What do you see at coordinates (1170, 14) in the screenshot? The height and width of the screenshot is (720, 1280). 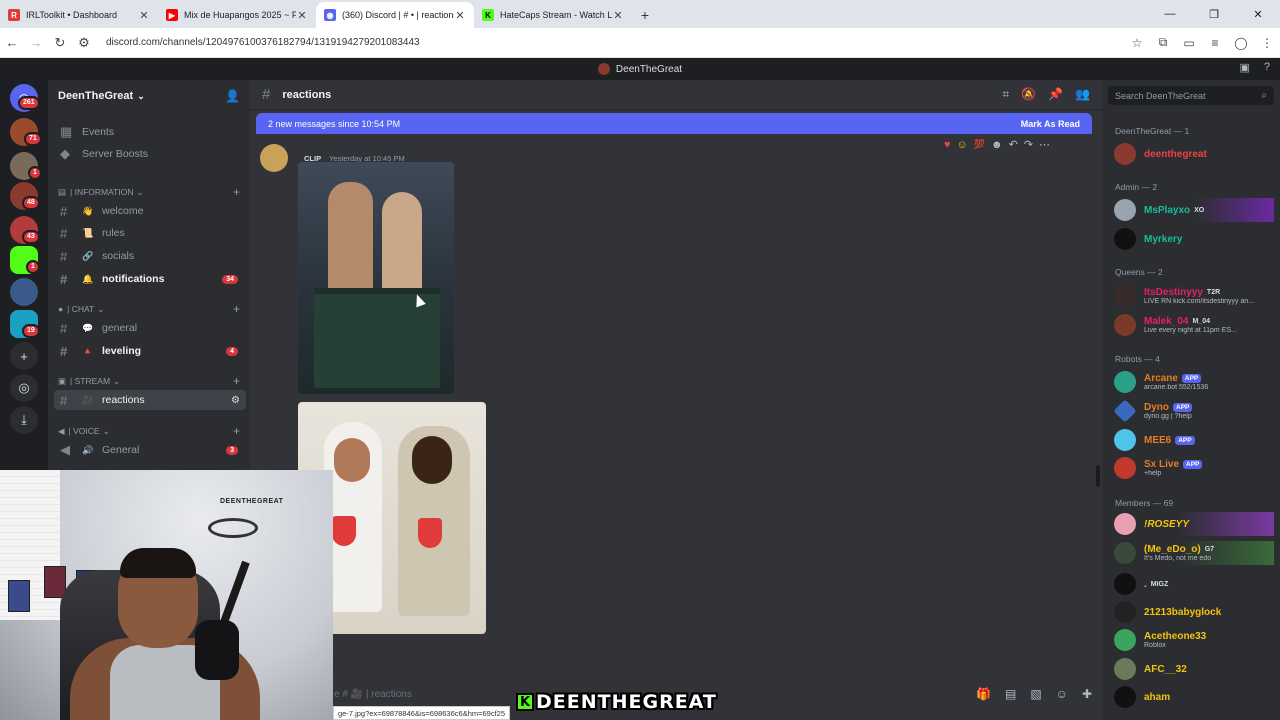 I see `minimize-icon: —` at bounding box center [1170, 14].